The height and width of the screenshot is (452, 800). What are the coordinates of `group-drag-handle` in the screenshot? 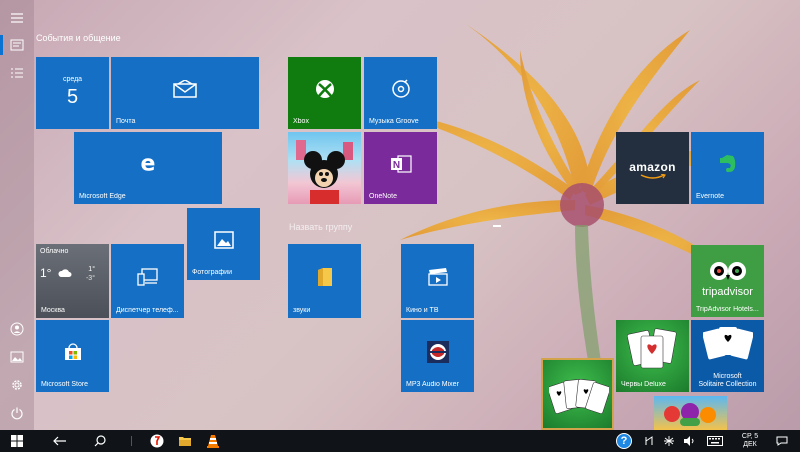 It's located at (497, 226).